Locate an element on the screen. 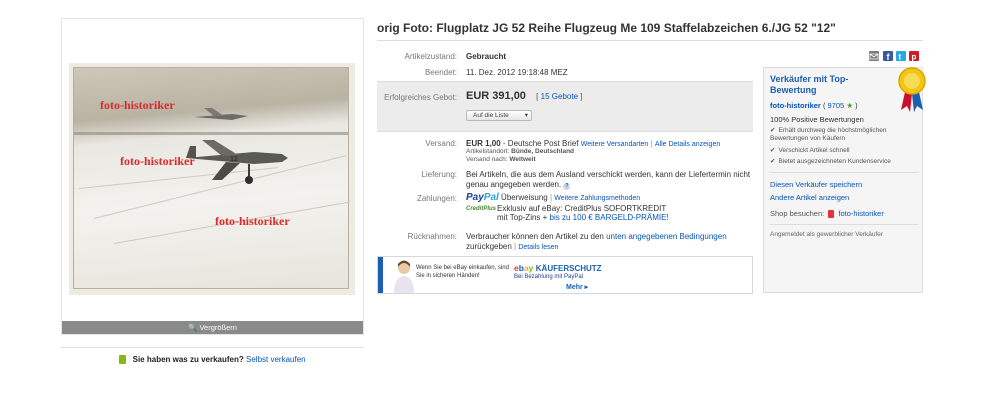 The width and height of the screenshot is (1000, 414). facebook-icon: f is located at coordinates (888, 56).